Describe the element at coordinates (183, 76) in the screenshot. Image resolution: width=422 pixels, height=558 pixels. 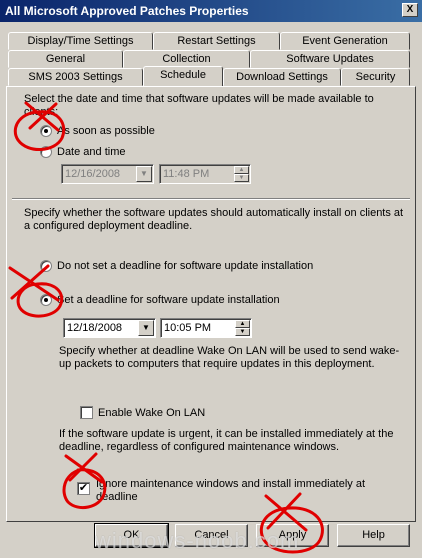
I see `tab-schedule: Schedule` at that location.